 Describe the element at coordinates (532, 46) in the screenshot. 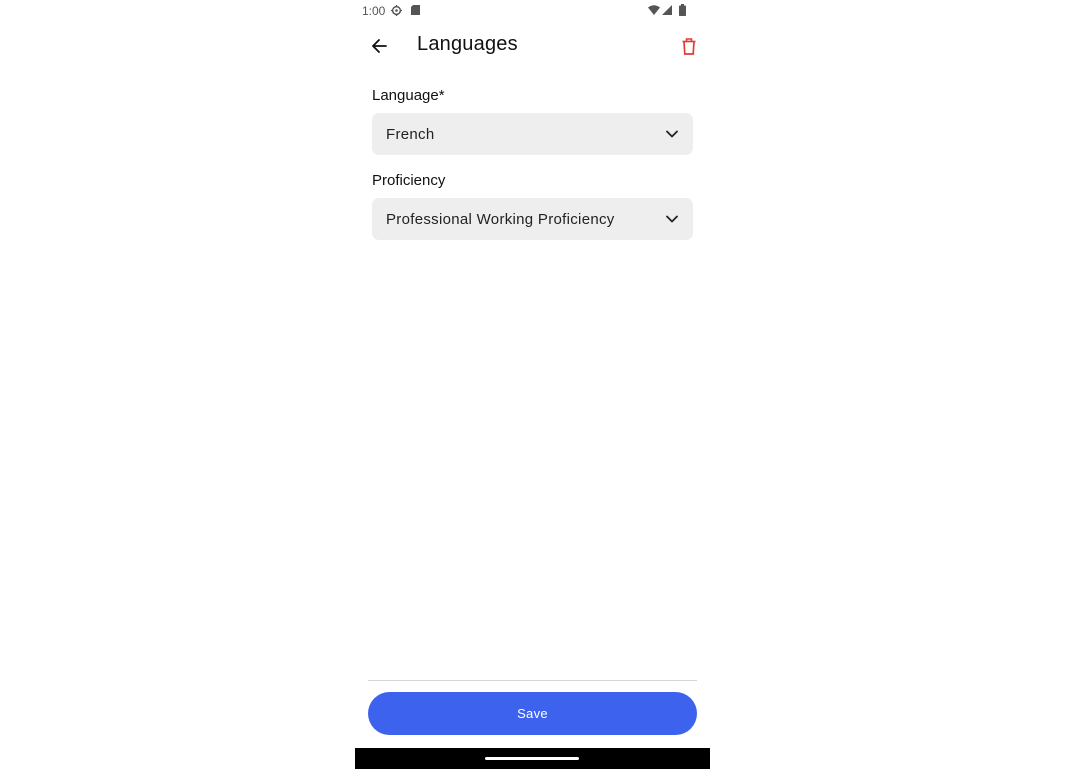

I see `app-bar: Languages` at that location.